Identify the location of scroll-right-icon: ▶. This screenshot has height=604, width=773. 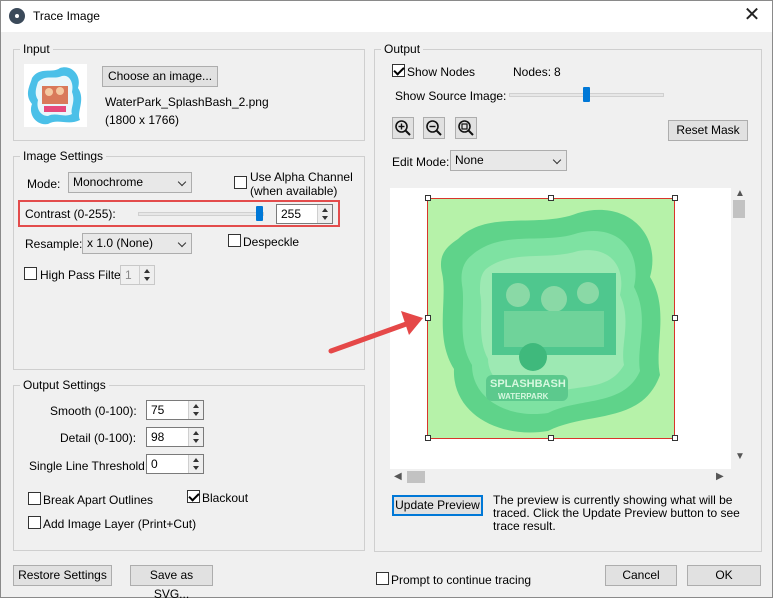
(720, 476).